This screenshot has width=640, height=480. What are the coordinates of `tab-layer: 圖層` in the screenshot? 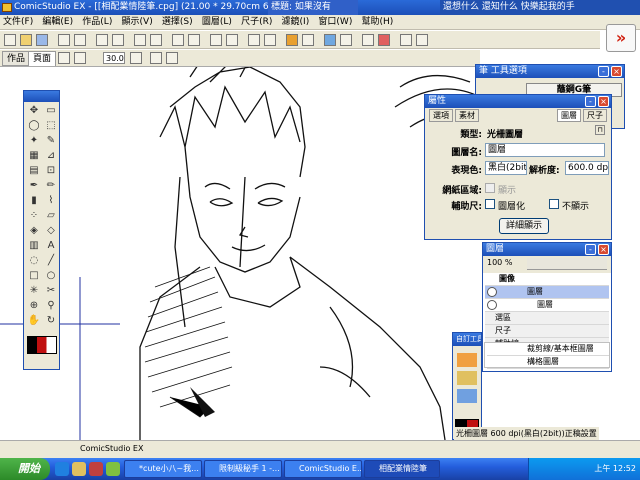 It's located at (569, 115).